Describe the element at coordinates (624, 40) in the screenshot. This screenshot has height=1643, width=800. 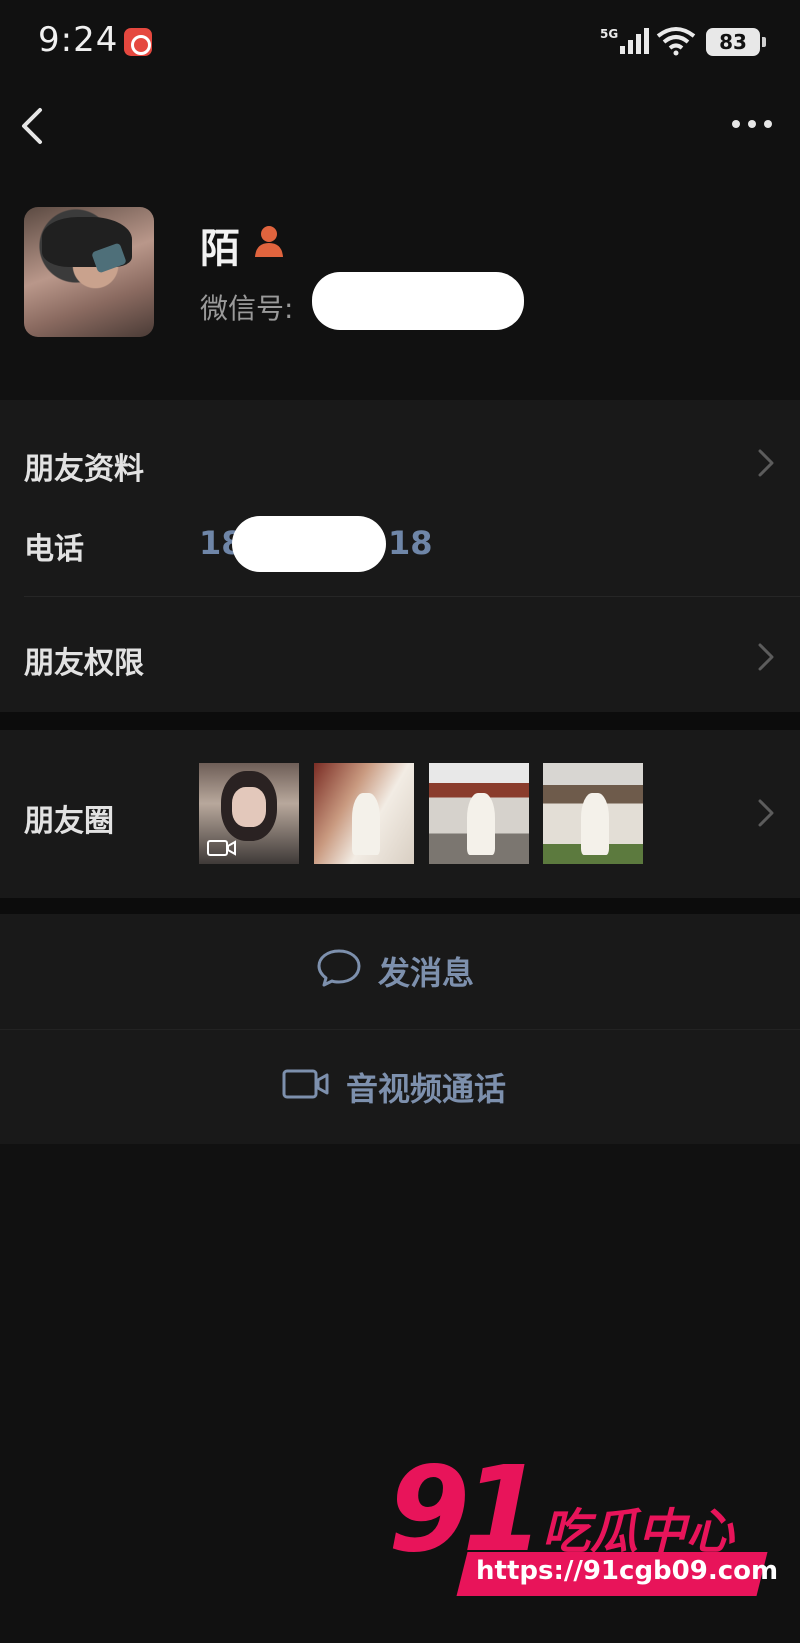
I see `cellular-signal-icon: 5G` at that location.